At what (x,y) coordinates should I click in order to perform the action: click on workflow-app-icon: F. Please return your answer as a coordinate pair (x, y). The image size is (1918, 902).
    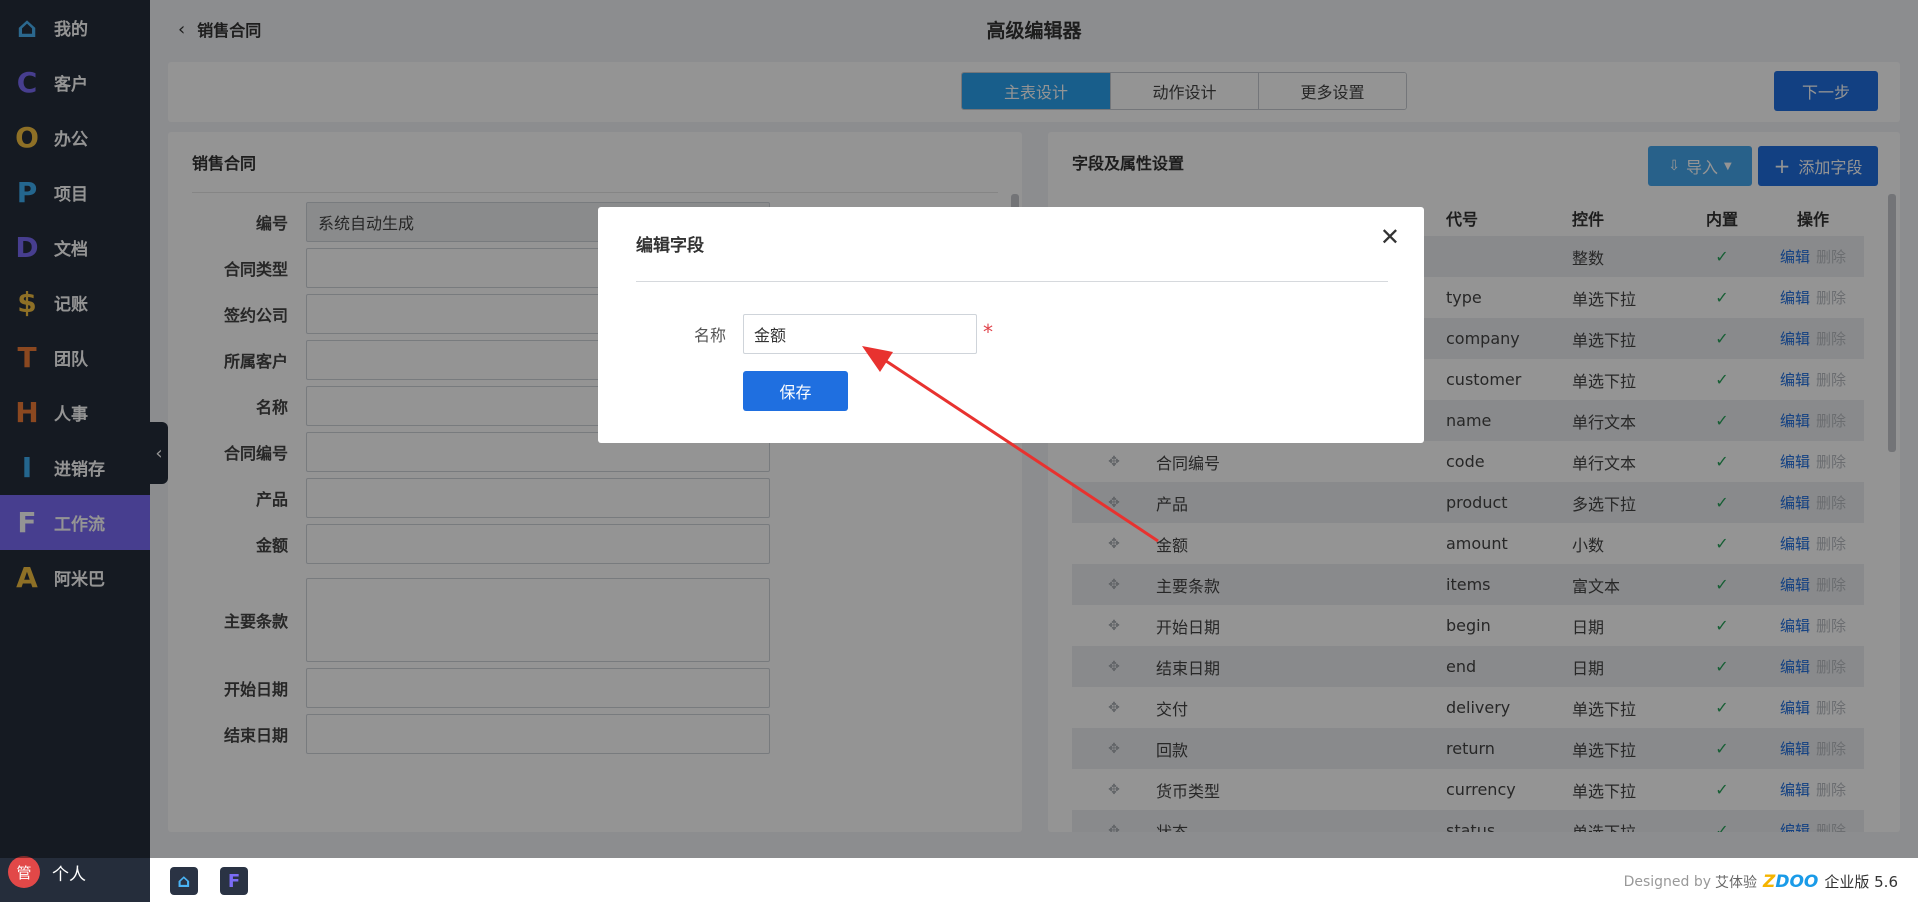
    Looking at the image, I should click on (234, 881).